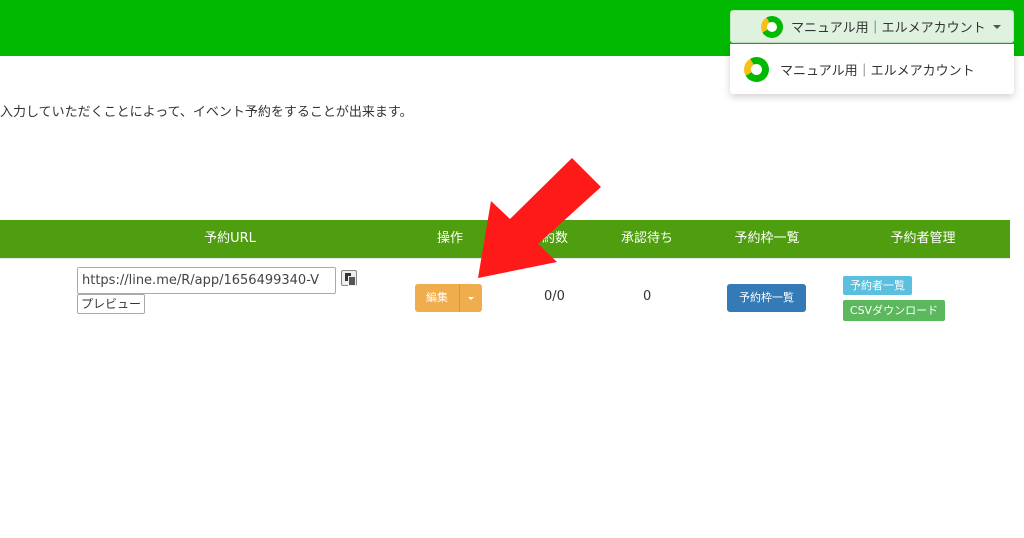 This screenshot has height=538, width=1024. I want to click on account-label: マニュアル用｜エルメアカウント, so click(888, 28).